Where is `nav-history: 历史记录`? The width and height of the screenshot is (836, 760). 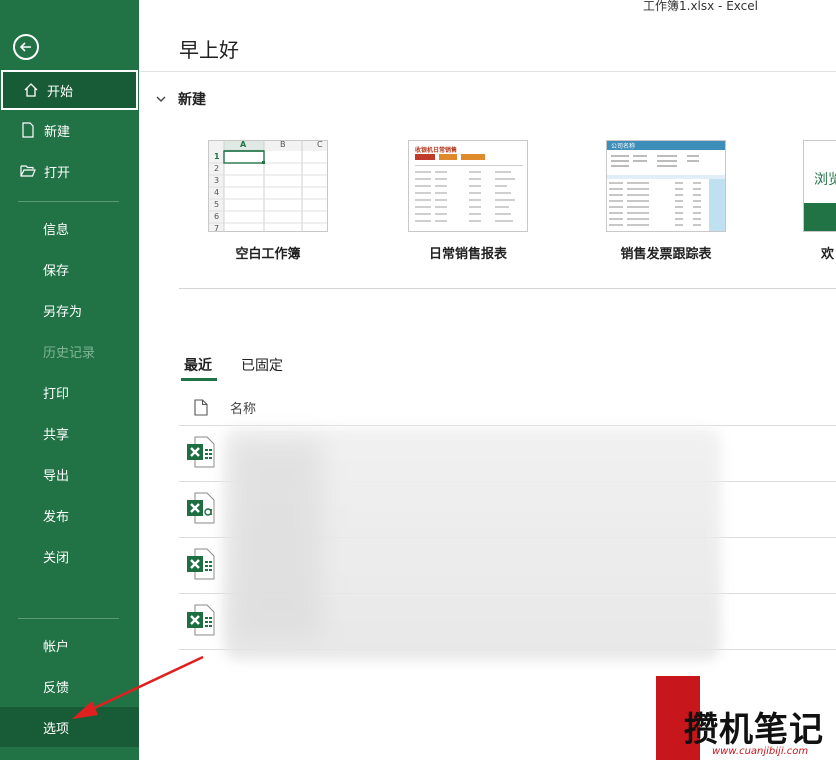
nav-history: 历史记录 is located at coordinates (69, 351).